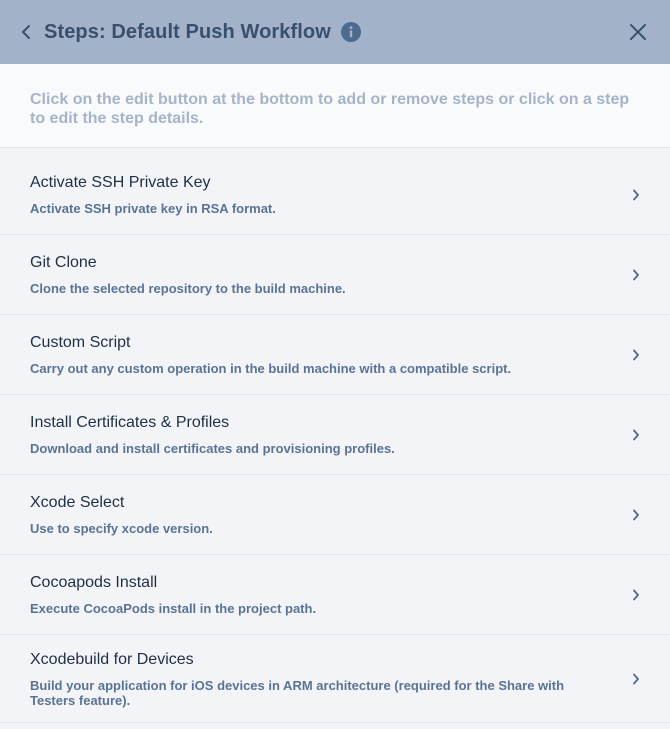 This screenshot has height=729, width=670. Describe the element at coordinates (77, 502) in the screenshot. I see `step-name: Xcode Select` at that location.